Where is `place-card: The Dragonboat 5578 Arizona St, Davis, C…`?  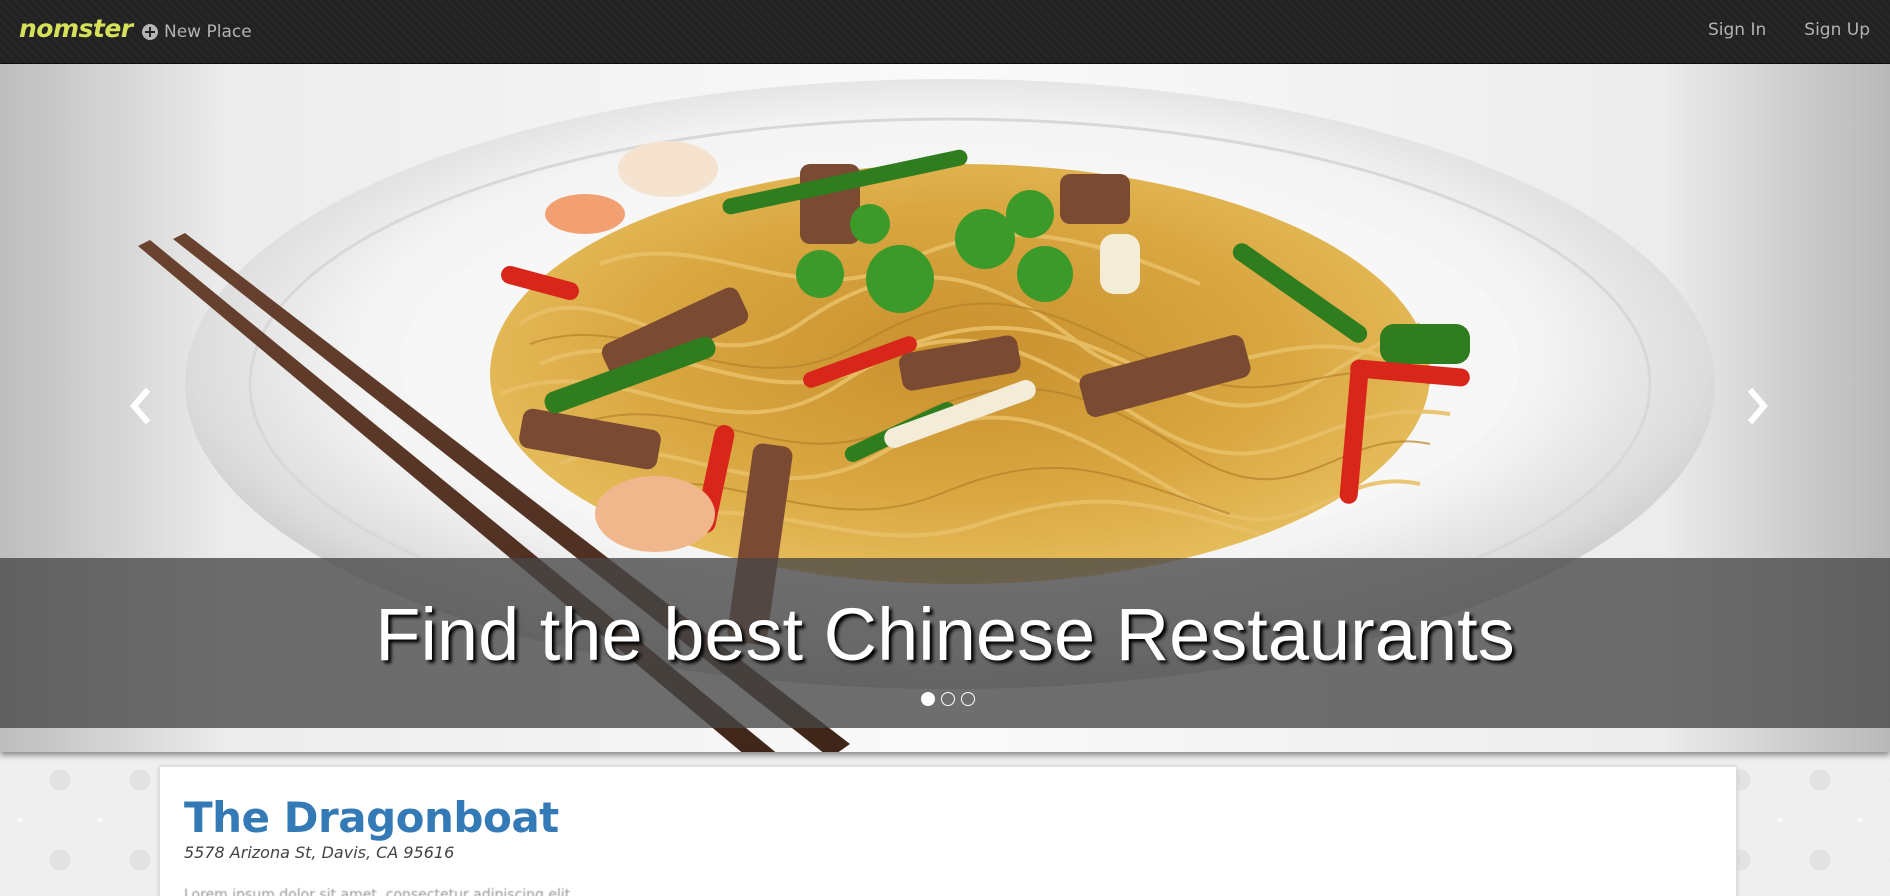
place-card: The Dragonboat 5578 Arizona St, Davis, C… is located at coordinates (948, 831).